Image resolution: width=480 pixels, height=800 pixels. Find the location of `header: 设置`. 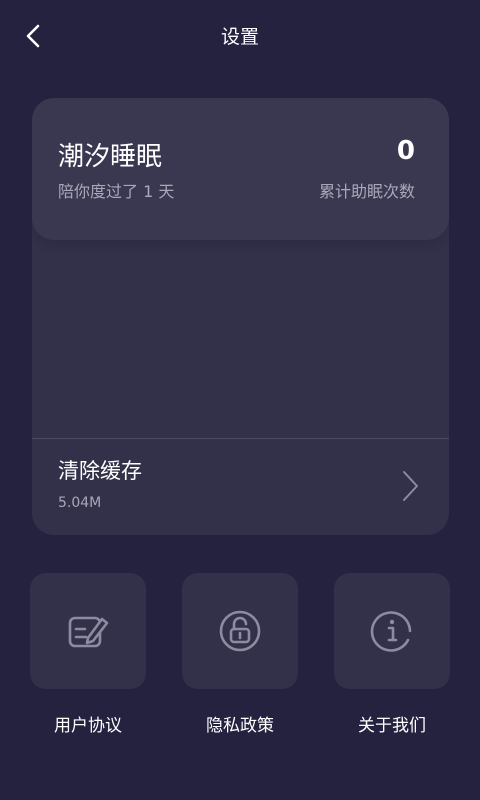

header: 设置 is located at coordinates (240, 36).